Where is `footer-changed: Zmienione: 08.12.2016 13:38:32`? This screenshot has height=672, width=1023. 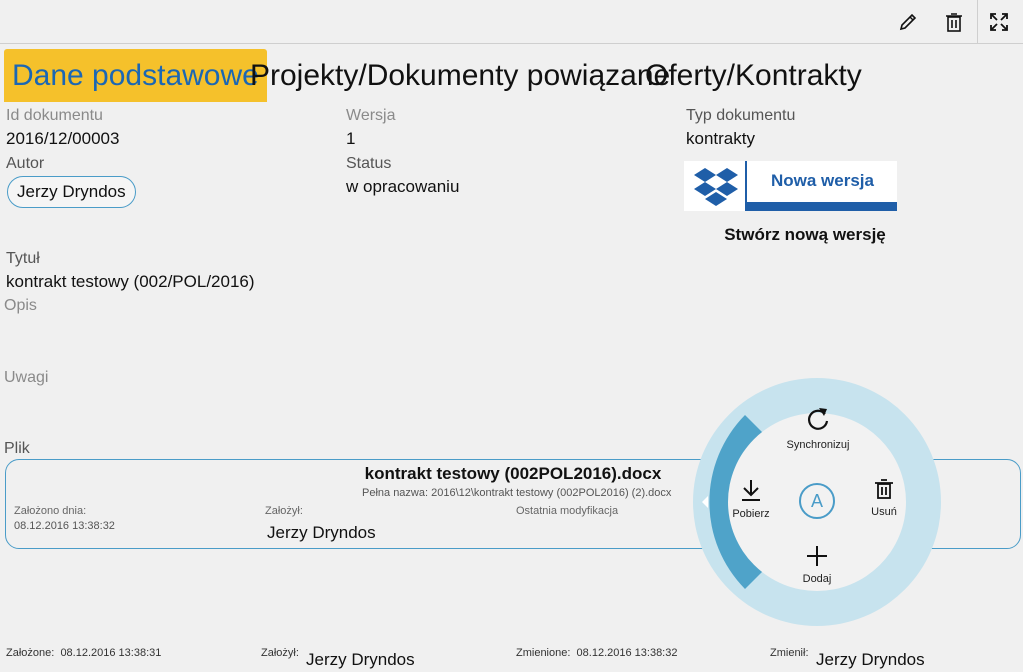 footer-changed: Zmienione: 08.12.2016 13:38:32 is located at coordinates (596, 653).